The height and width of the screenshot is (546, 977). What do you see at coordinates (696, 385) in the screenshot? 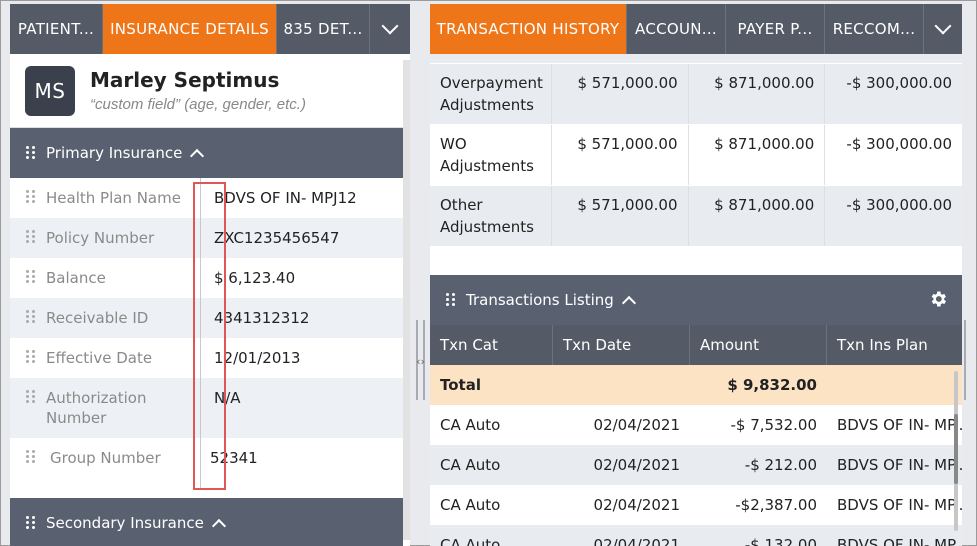
I see `total-row: Total $ 9,832.00` at bounding box center [696, 385].